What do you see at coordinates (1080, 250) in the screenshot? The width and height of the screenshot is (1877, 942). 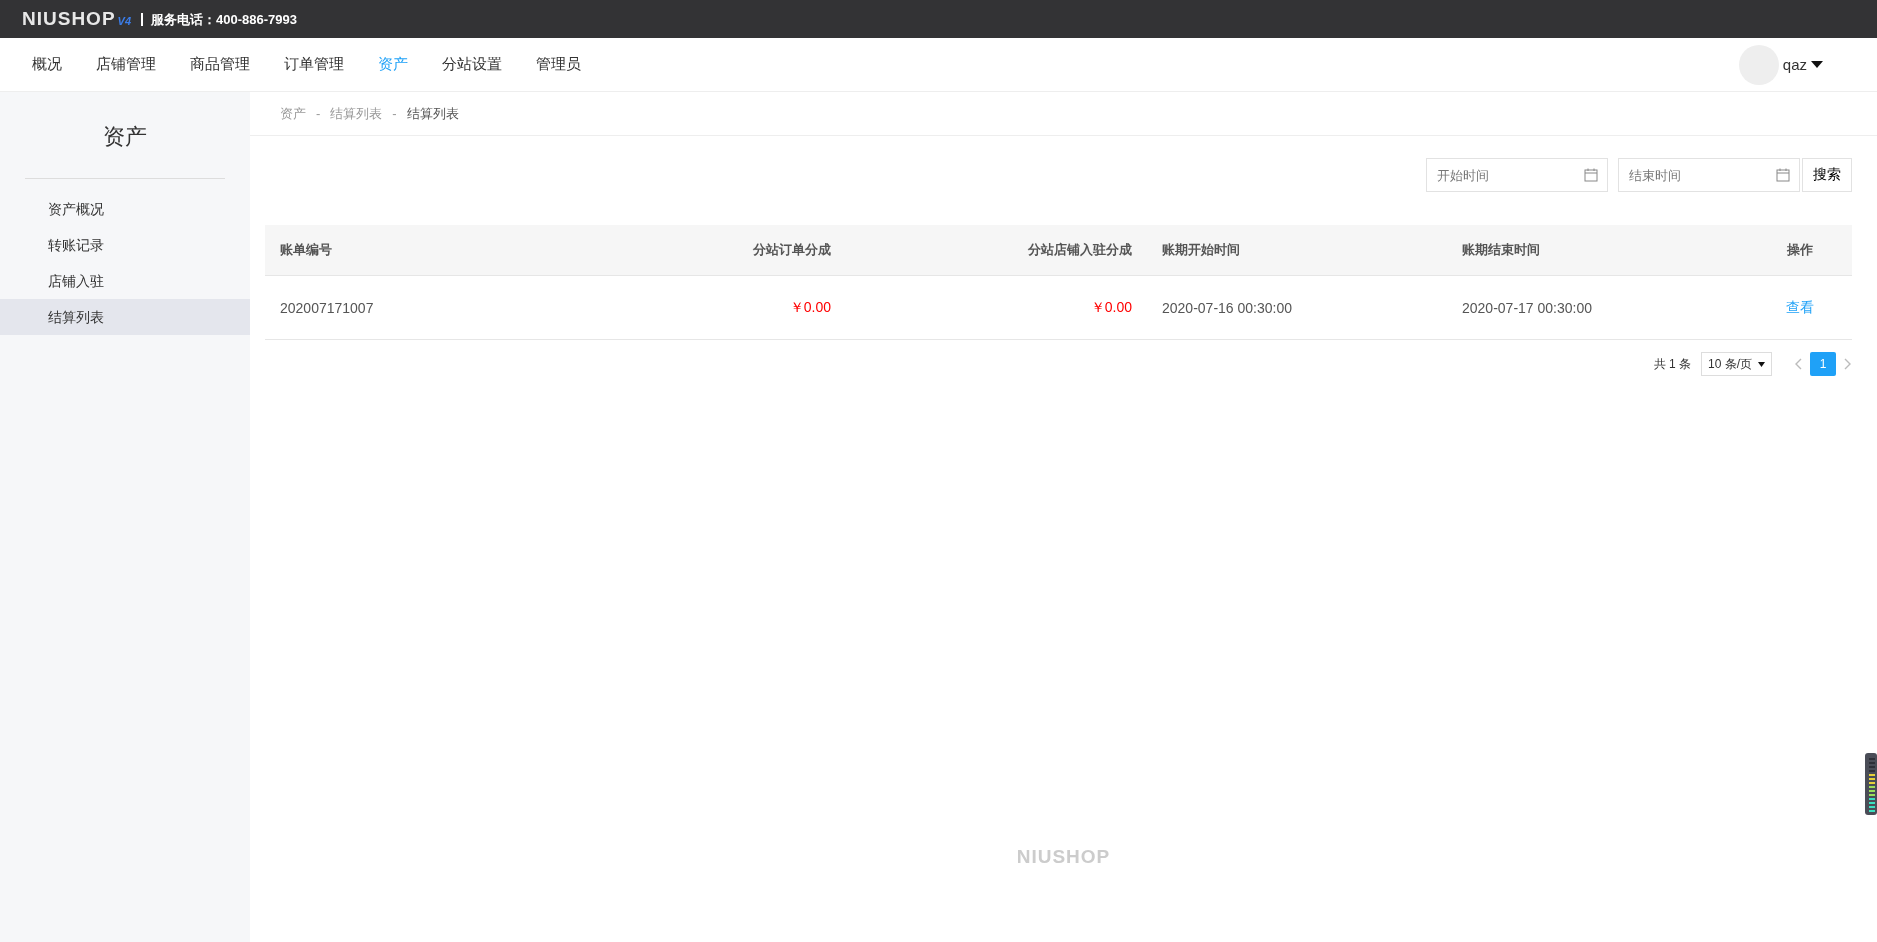 I see `column-header: 分站店铺入驻分成` at bounding box center [1080, 250].